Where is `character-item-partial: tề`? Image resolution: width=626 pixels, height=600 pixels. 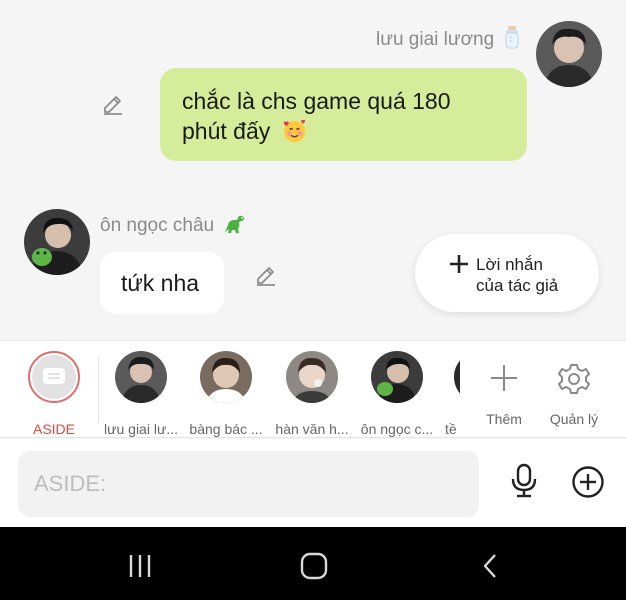
character-item-partial: tề is located at coordinates (452, 394).